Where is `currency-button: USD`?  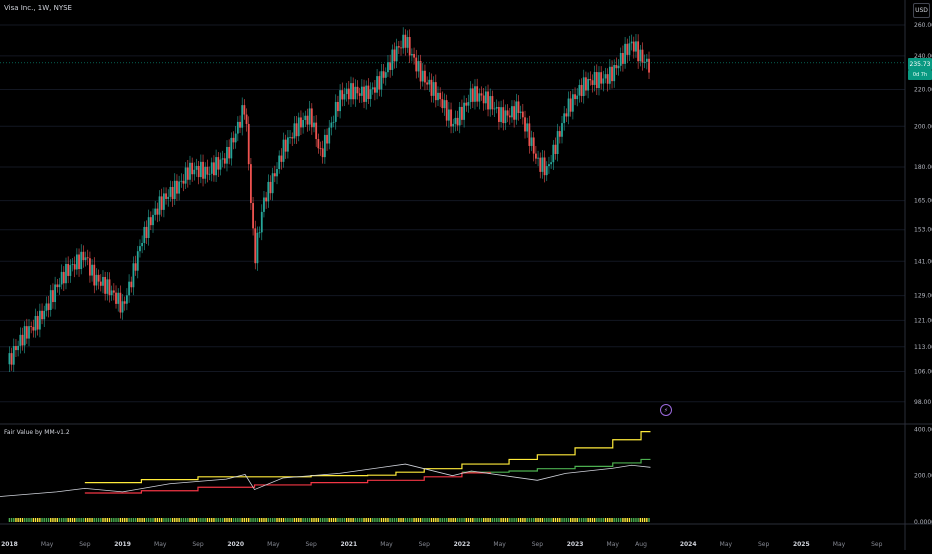
currency-button: USD is located at coordinates (921, 10).